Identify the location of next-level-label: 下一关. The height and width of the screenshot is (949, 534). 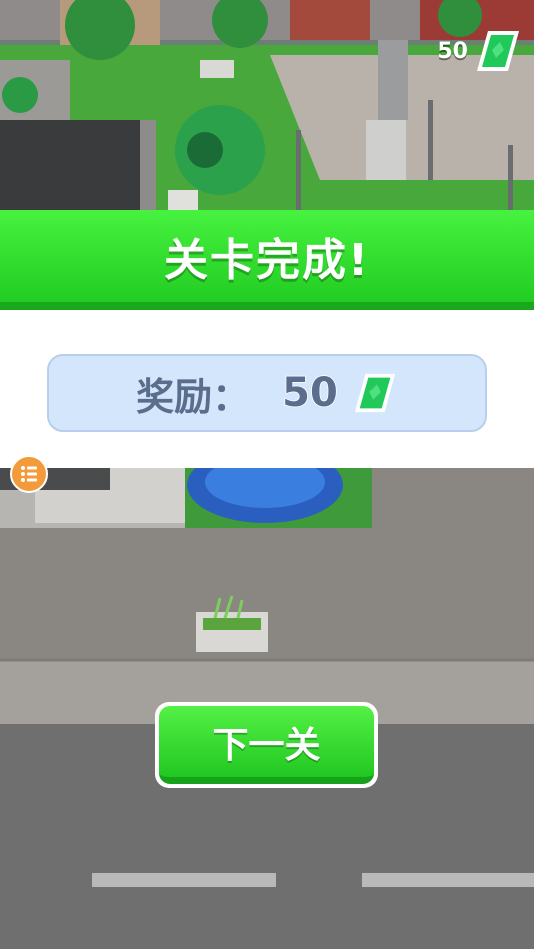
(266, 745).